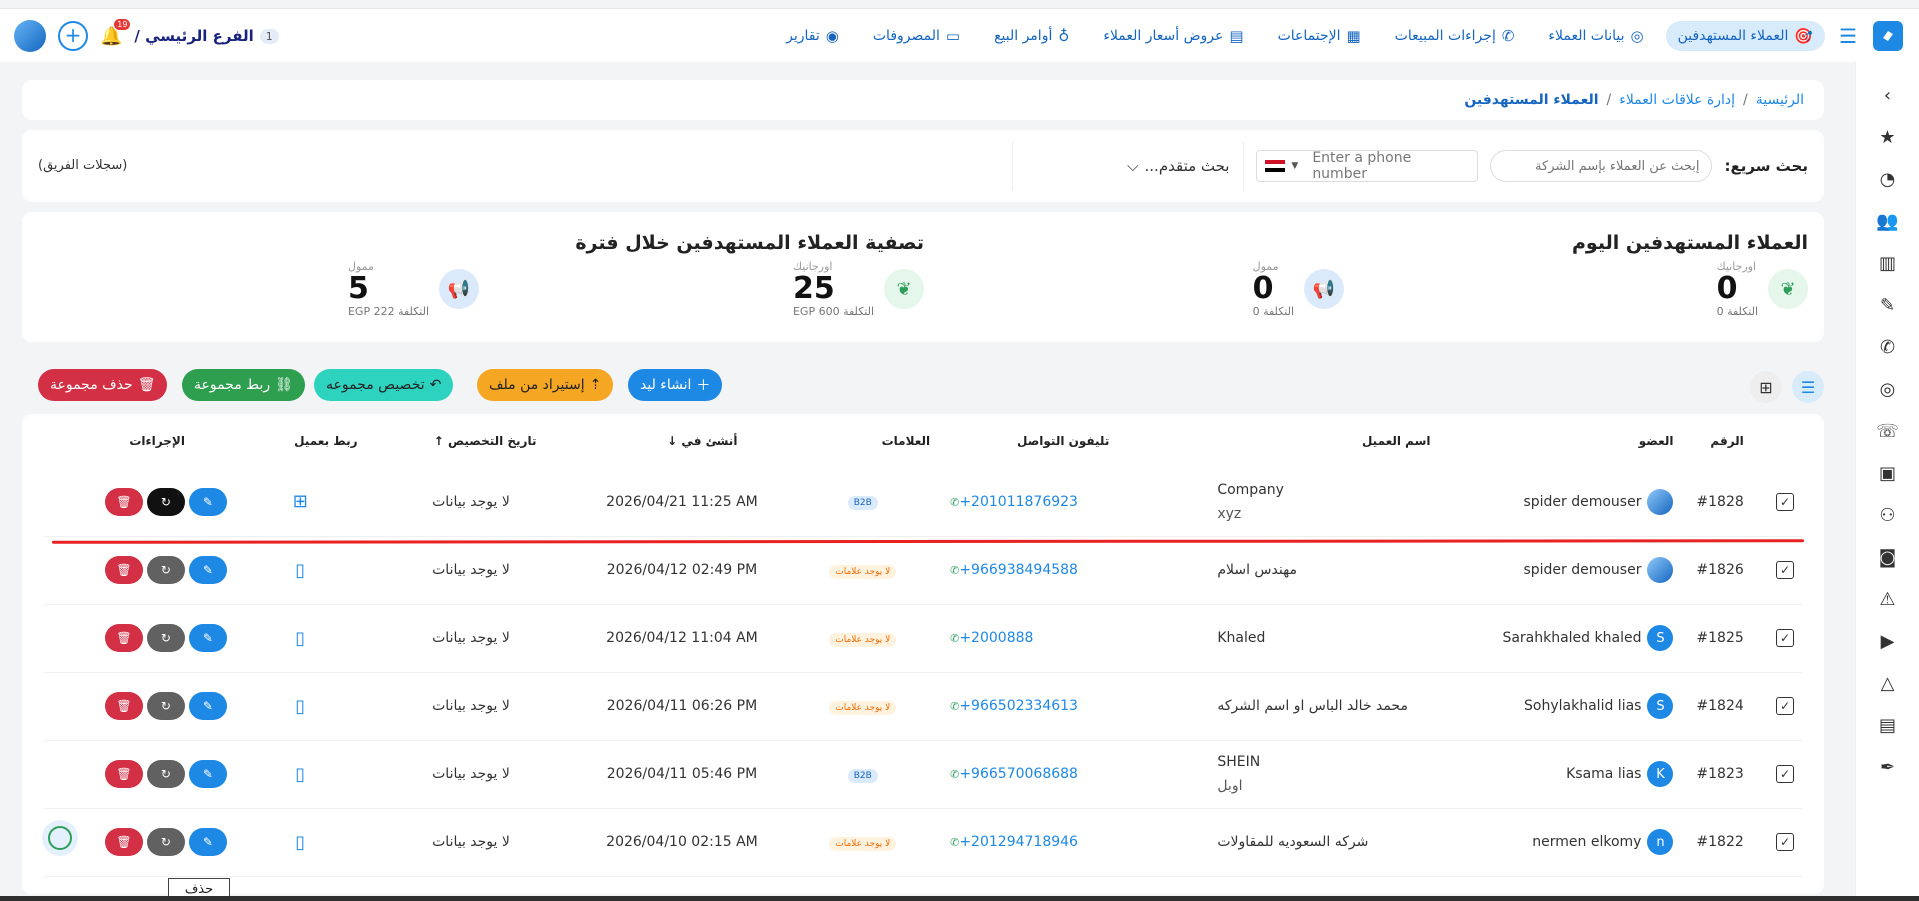  Describe the element at coordinates (1888, 263) in the screenshot. I see `building-icon: ▥` at that location.